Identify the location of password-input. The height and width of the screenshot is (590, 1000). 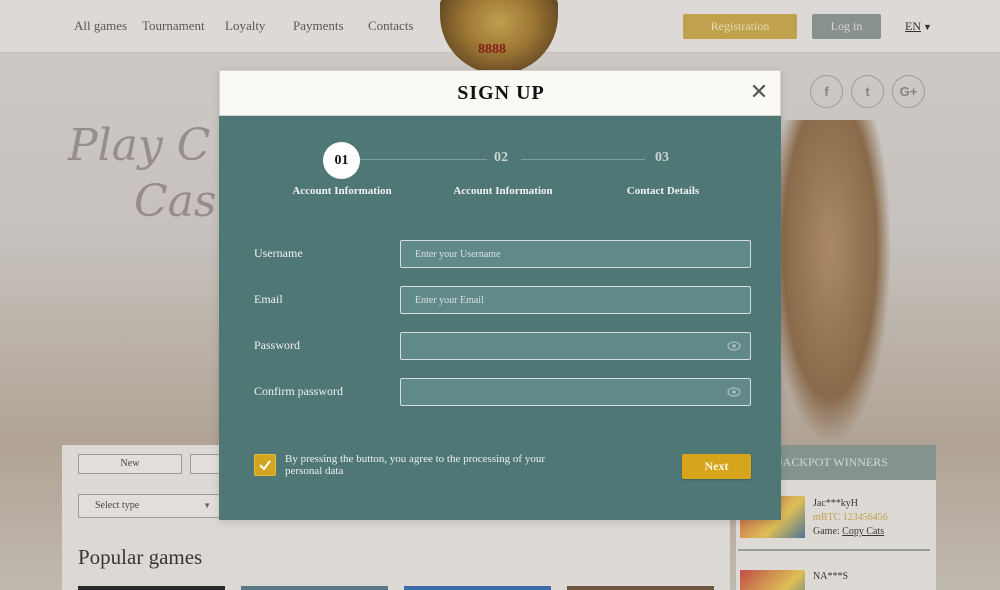
(561, 346).